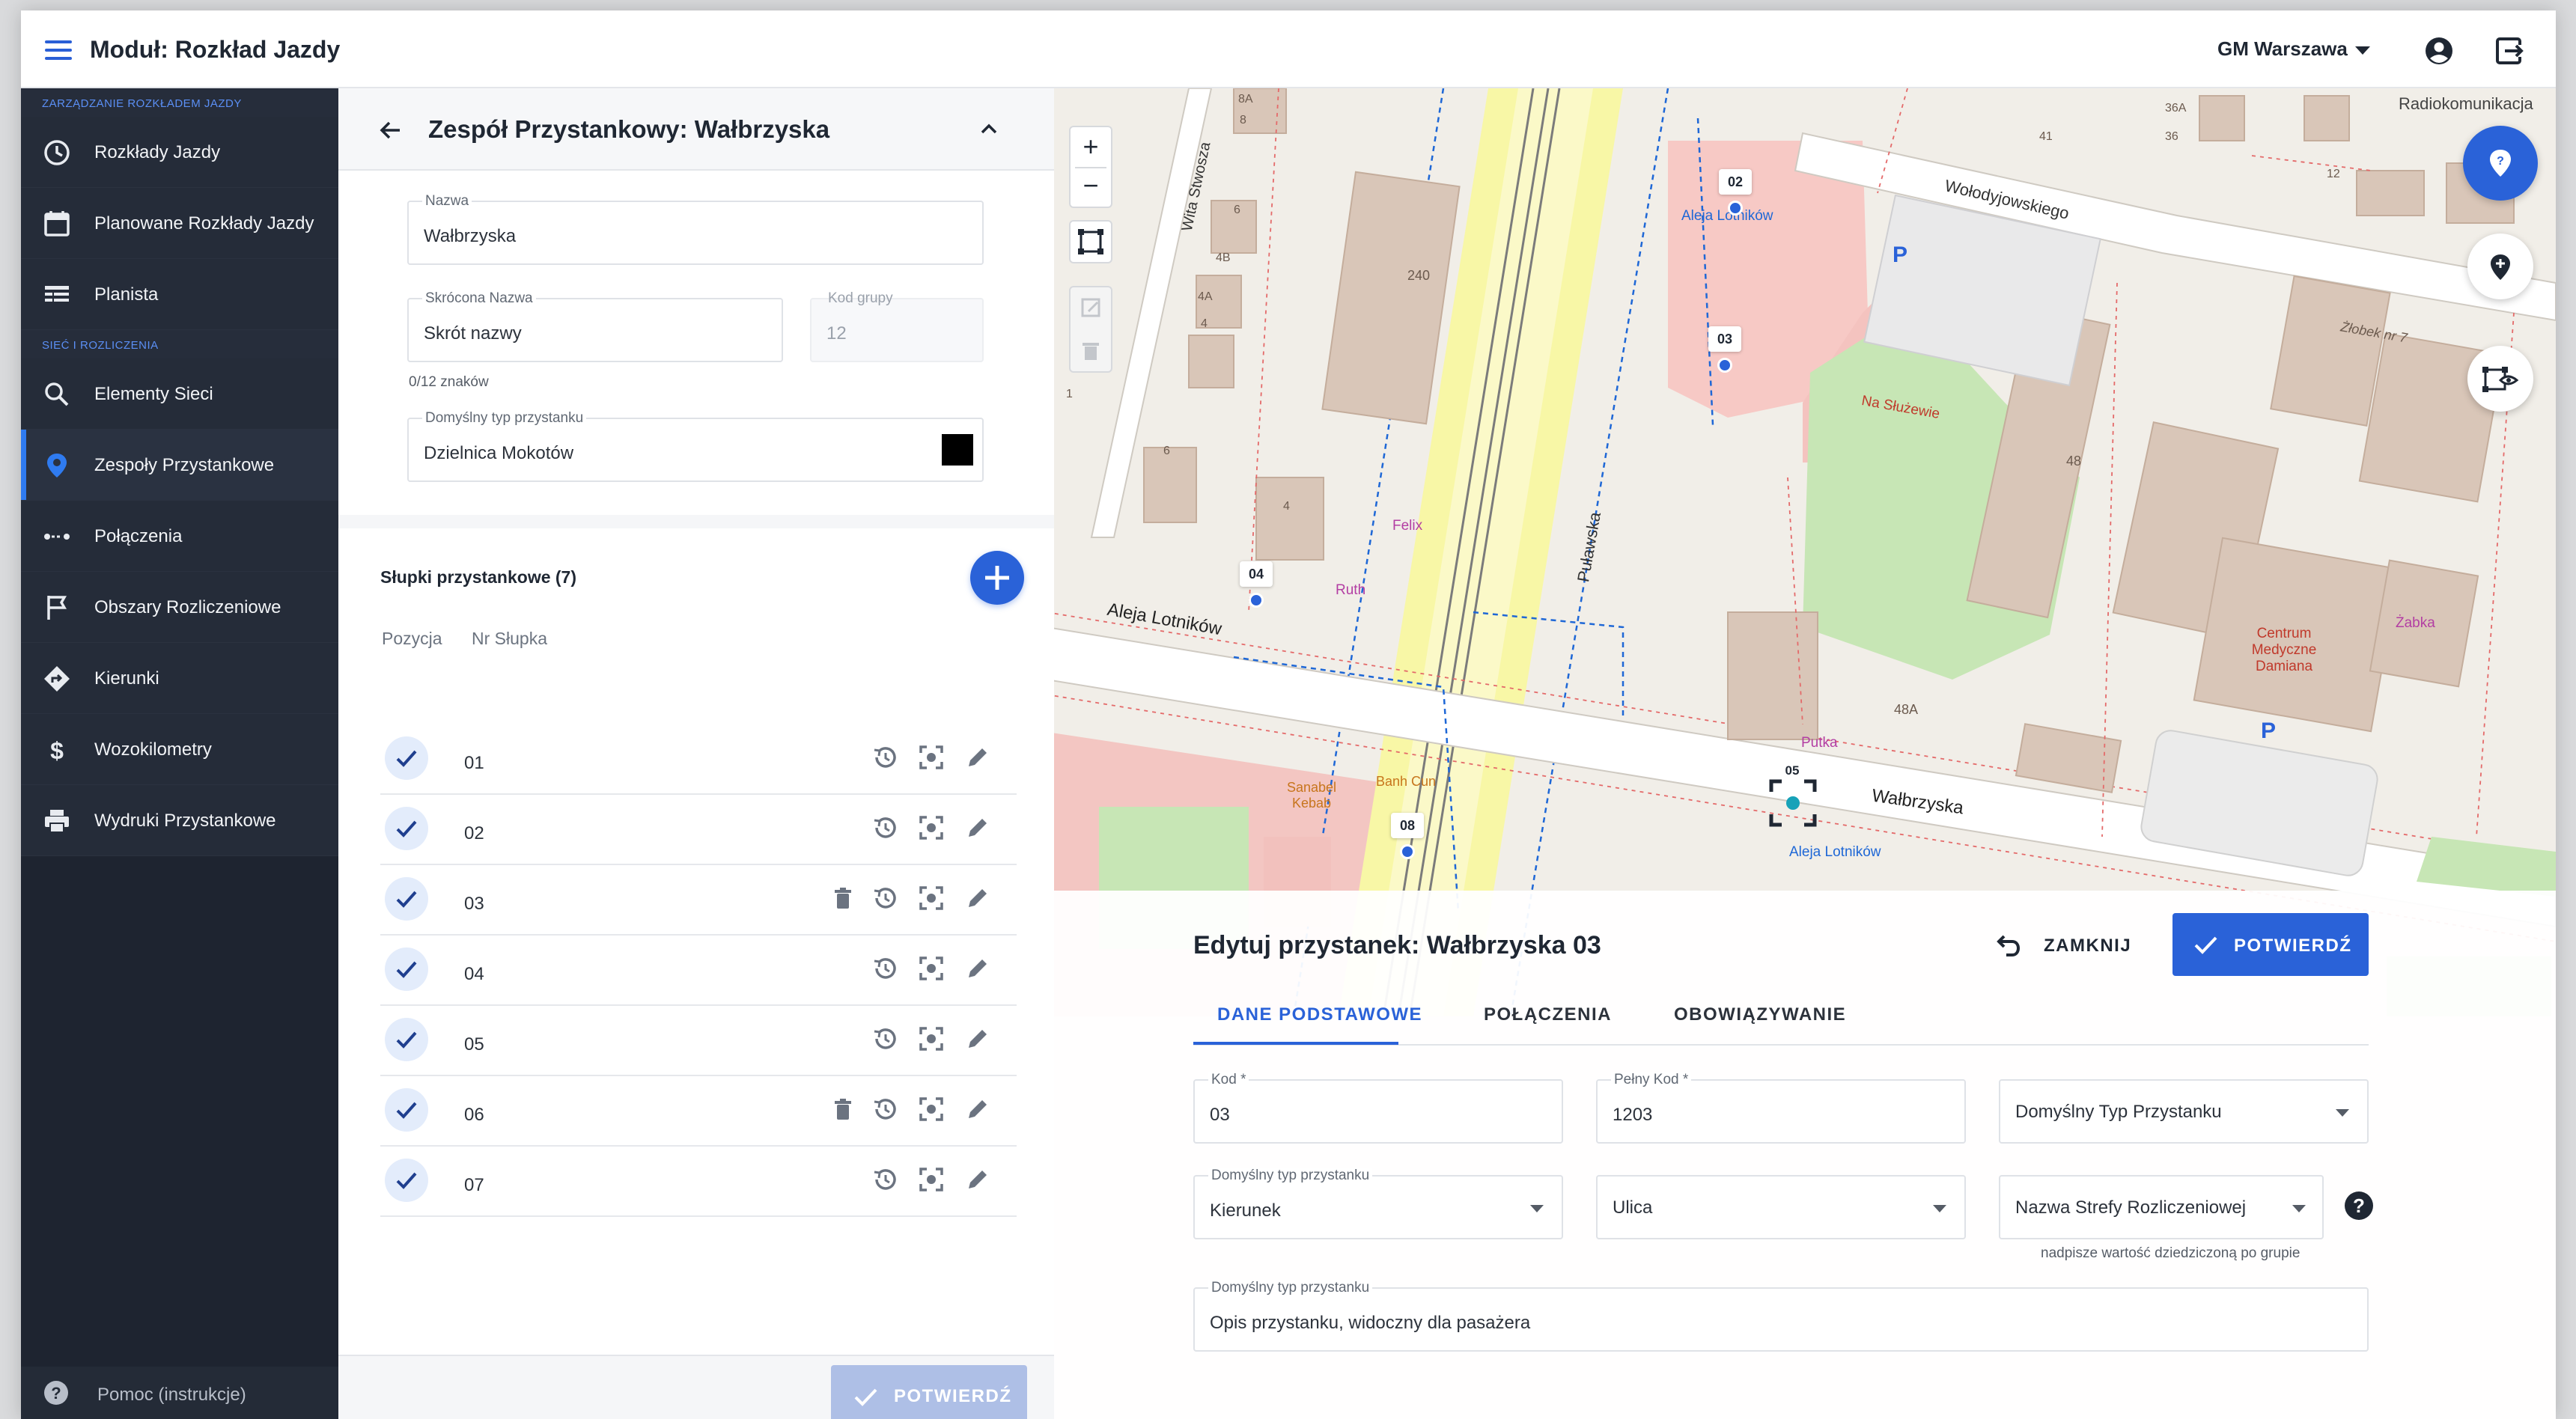 The image size is (2576, 1419). I want to click on tab-obowiazywanie: OBOWIĄZYWANIE, so click(1760, 1014).